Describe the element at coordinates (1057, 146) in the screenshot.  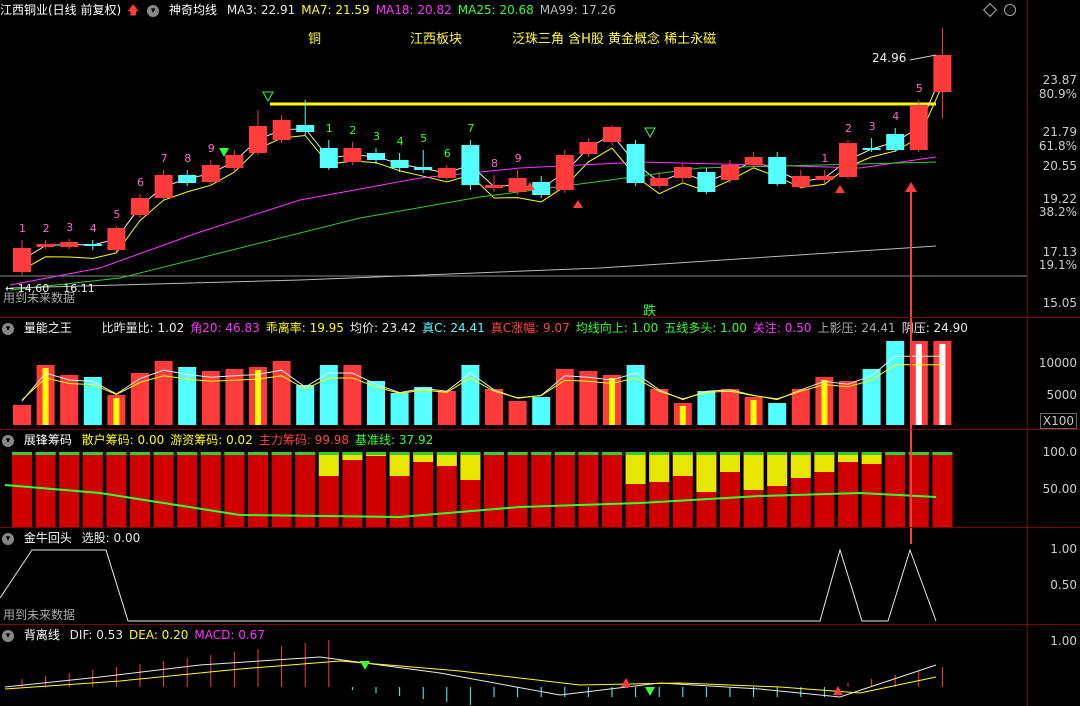
I see `axis-label: 61.8%` at that location.